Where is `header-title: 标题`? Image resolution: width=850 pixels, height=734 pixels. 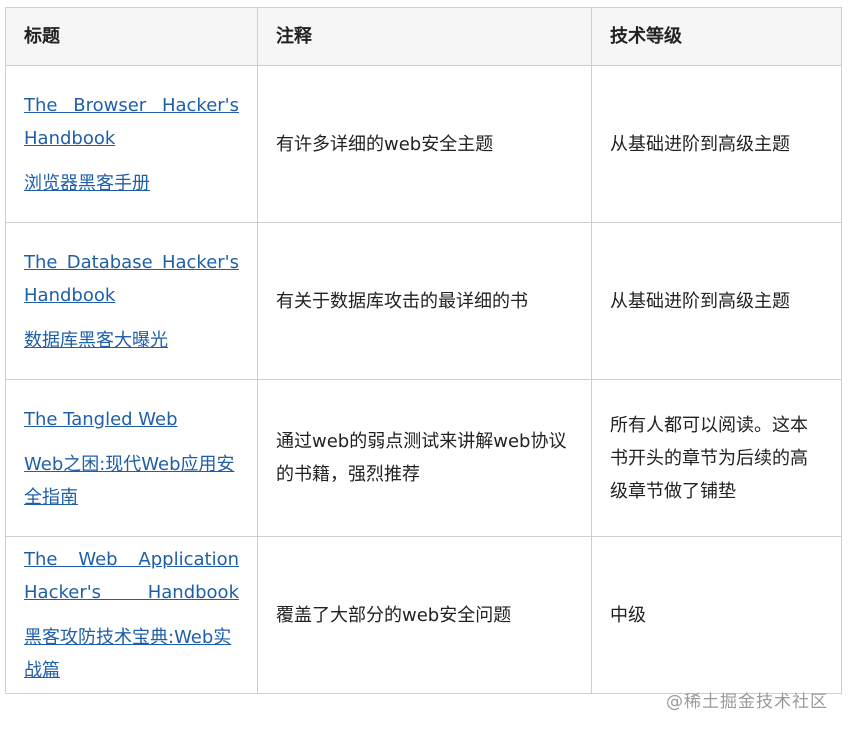 header-title: 标题 is located at coordinates (131, 36).